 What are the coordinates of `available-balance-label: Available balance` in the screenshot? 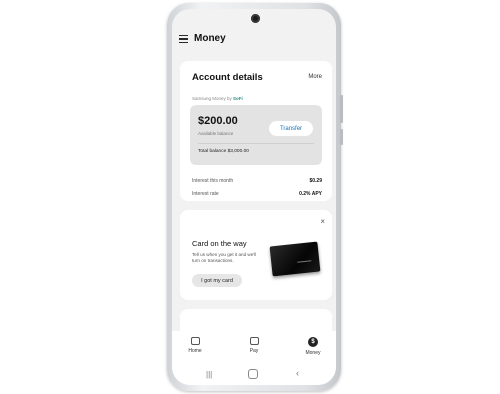 It's located at (216, 133).